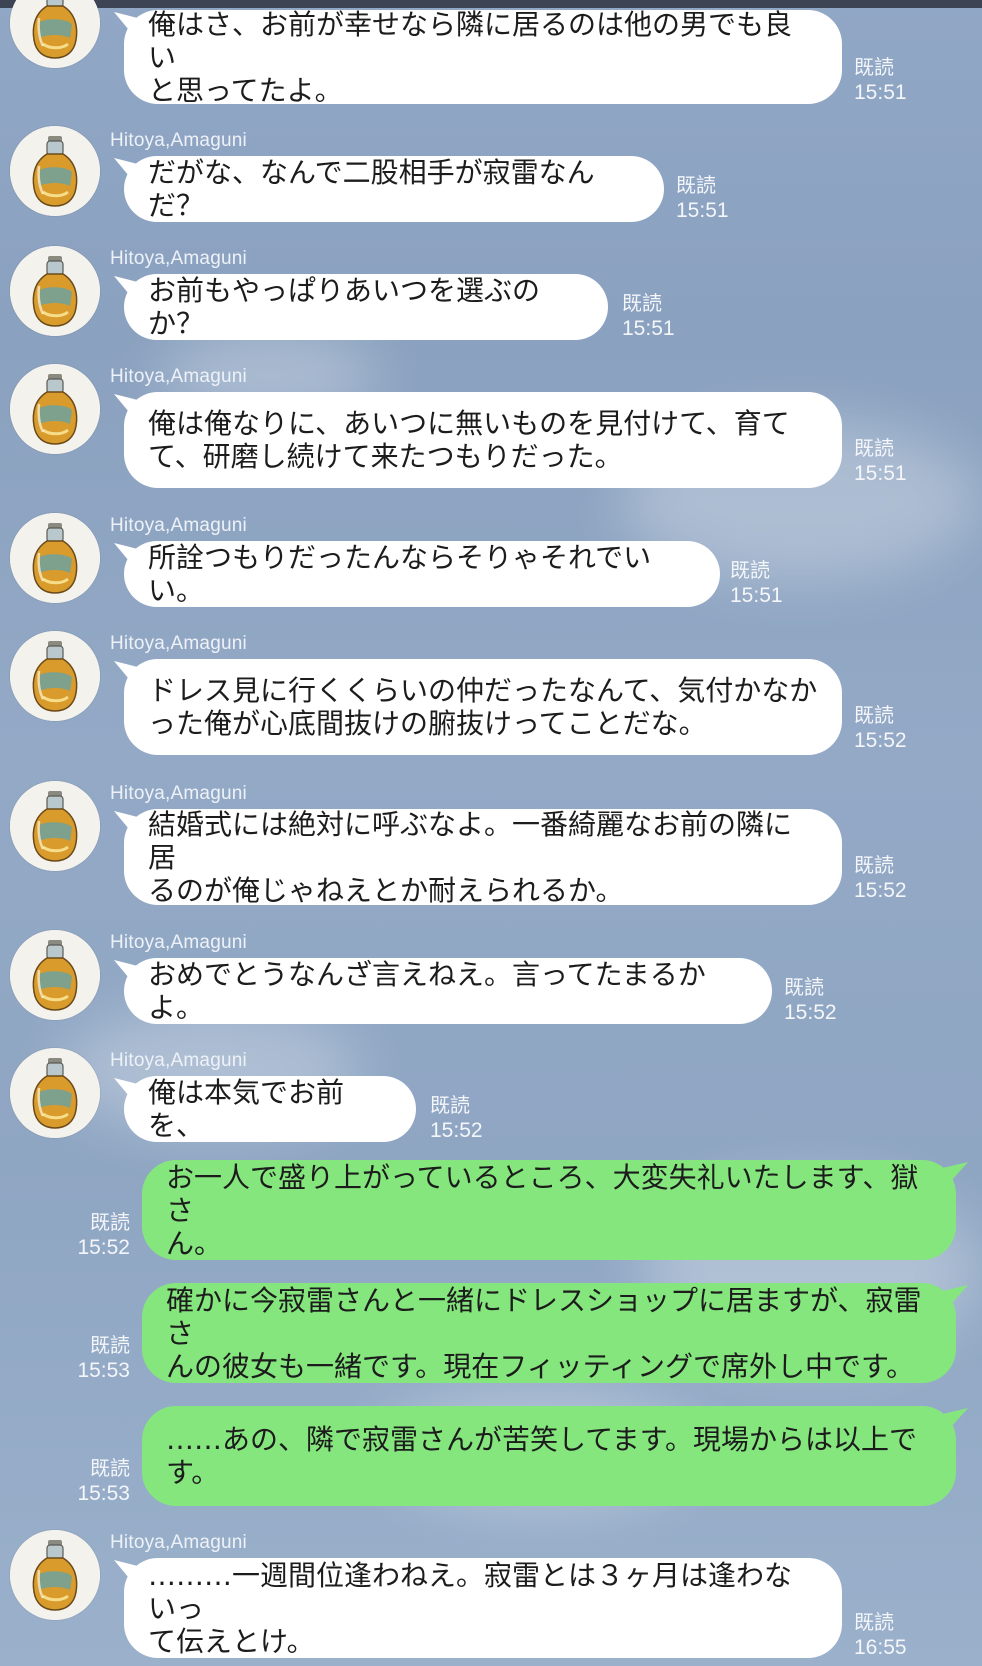 The width and height of the screenshot is (982, 1666). I want to click on message-text: 俺はさ、お前が幸せなら隣に居るのは他の男でも良い と思ってたよ。, so click(470, 57).